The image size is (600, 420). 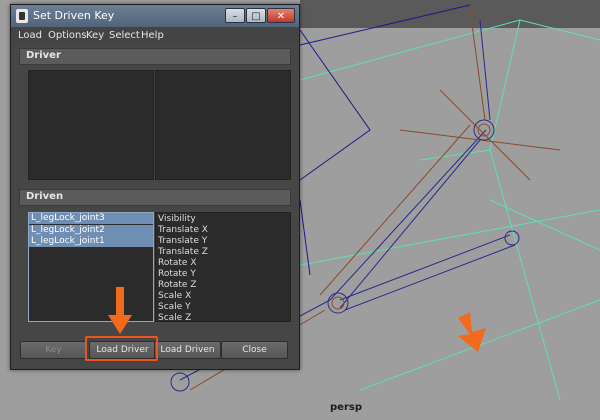 What do you see at coordinates (223, 230) in the screenshot?
I see `list-item: Translate X` at bounding box center [223, 230].